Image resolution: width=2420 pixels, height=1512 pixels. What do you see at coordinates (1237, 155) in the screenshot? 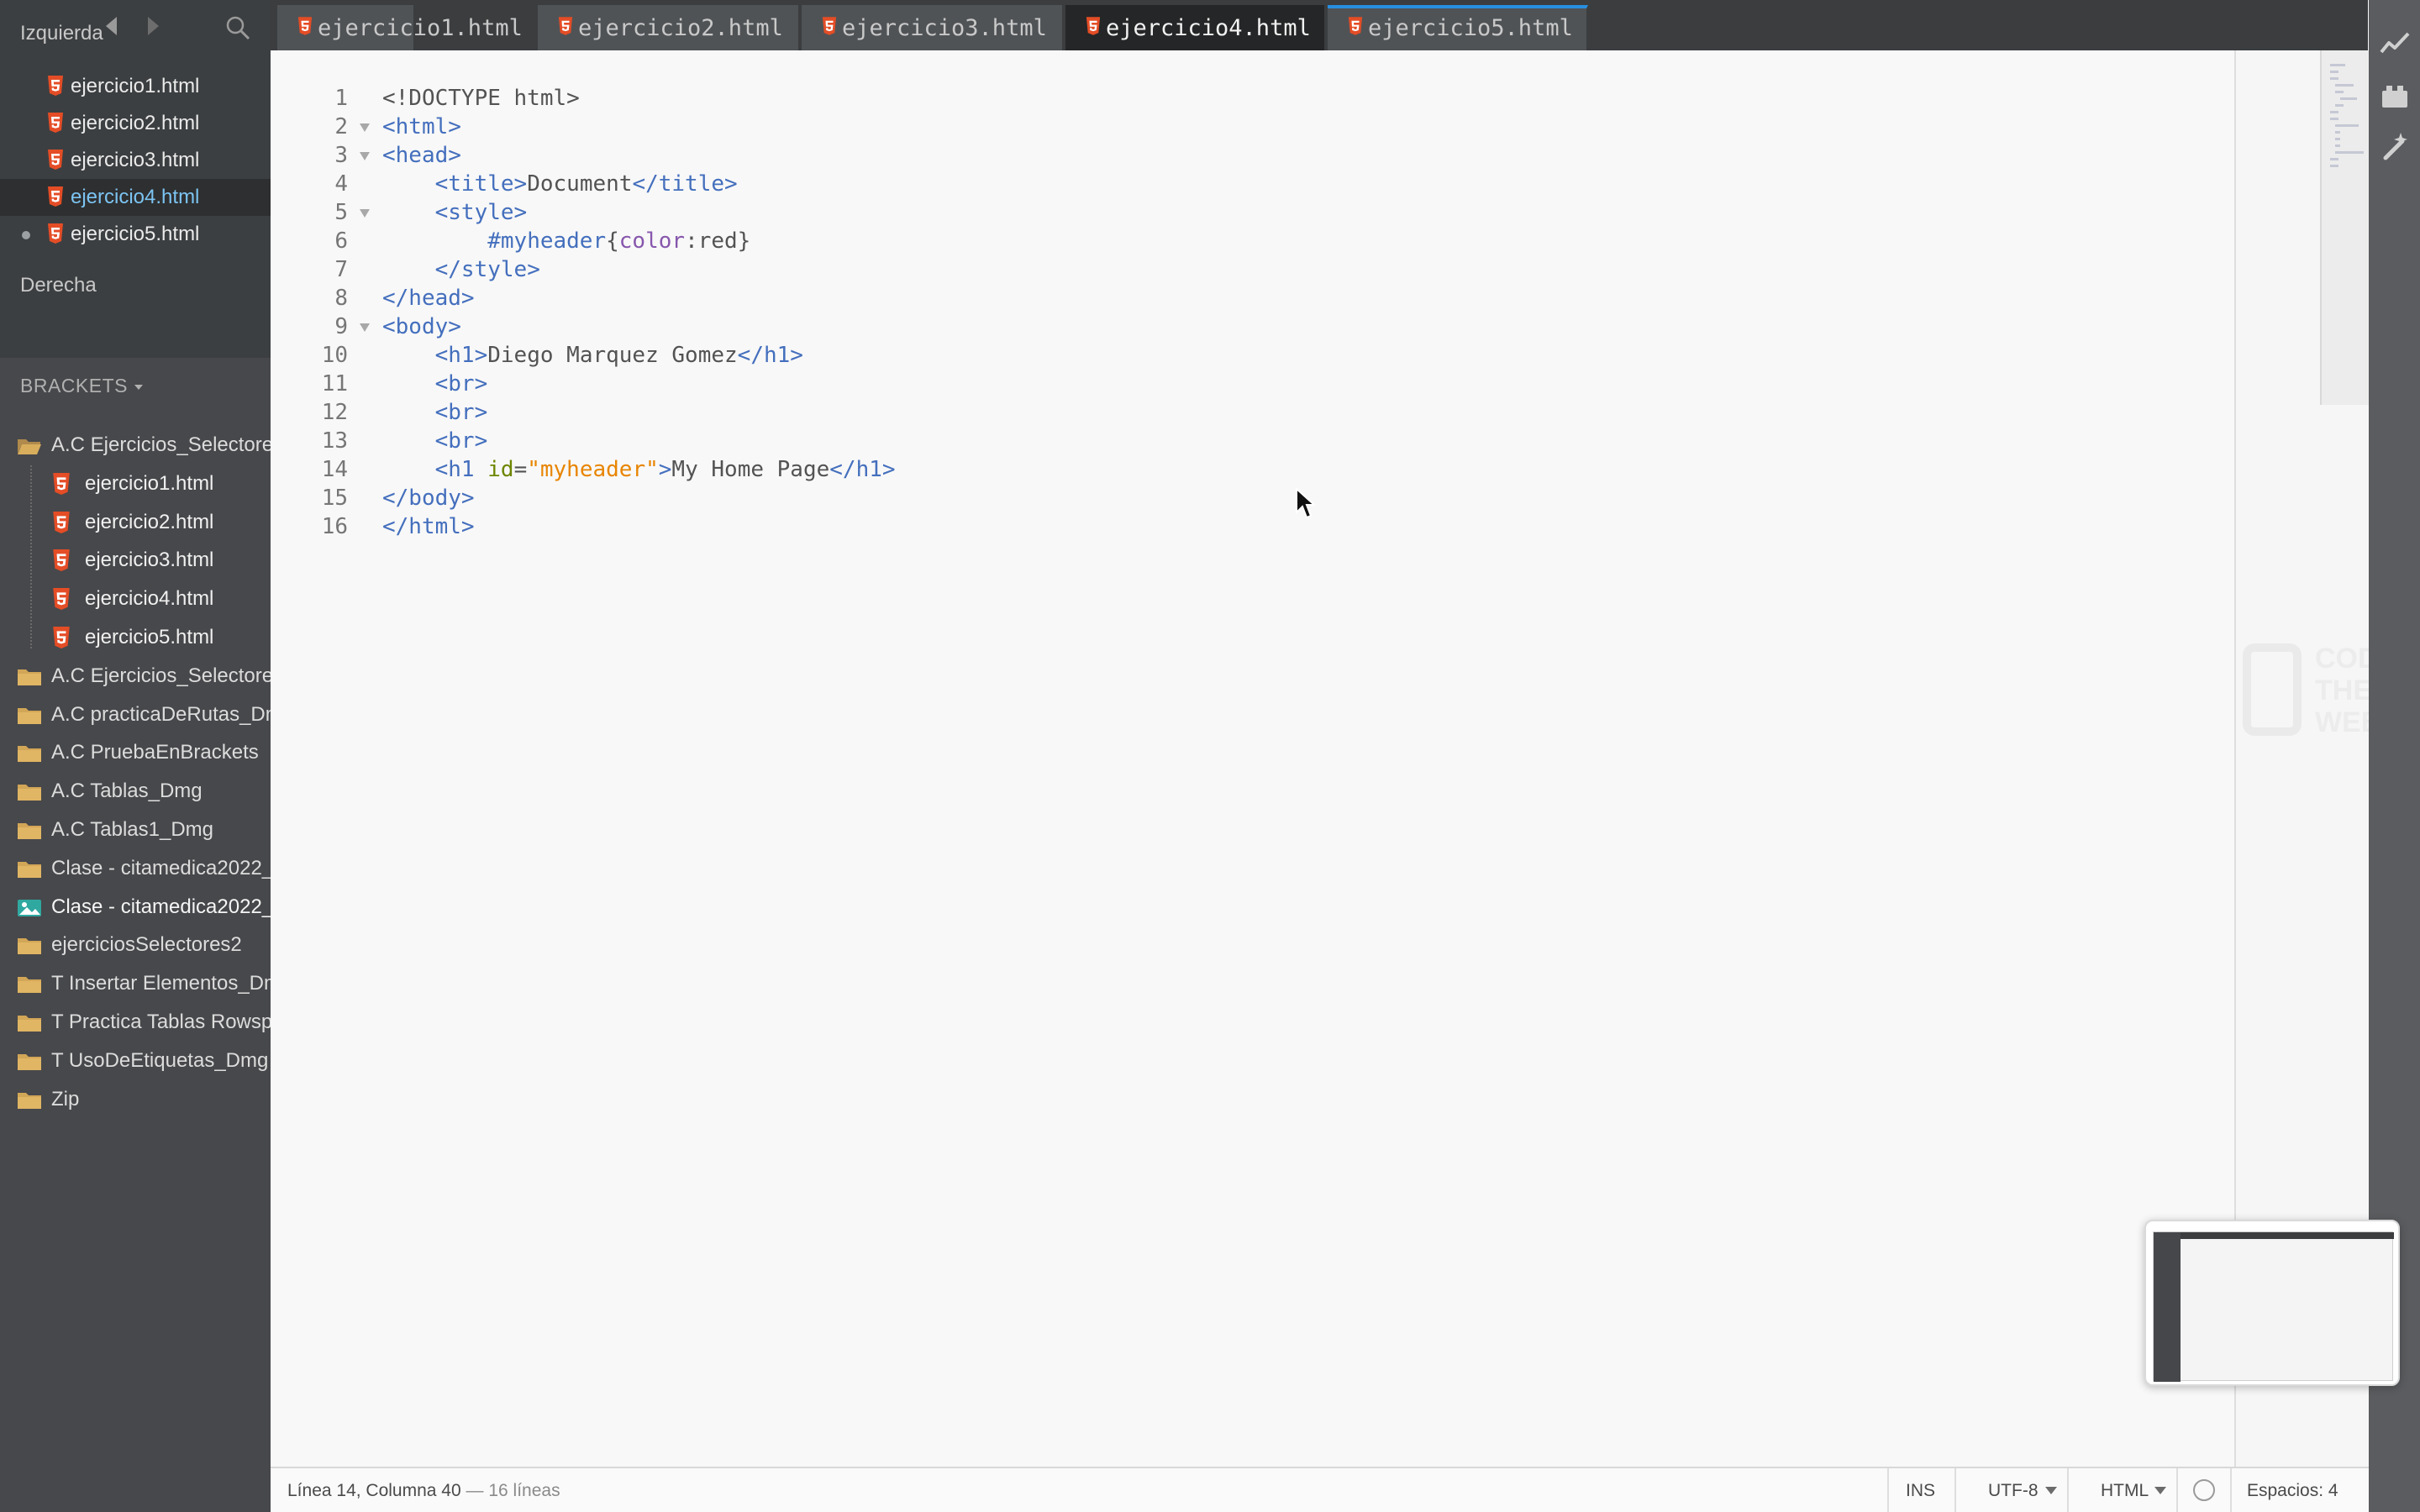
I see `code-line: 3 <head>` at bounding box center [1237, 155].